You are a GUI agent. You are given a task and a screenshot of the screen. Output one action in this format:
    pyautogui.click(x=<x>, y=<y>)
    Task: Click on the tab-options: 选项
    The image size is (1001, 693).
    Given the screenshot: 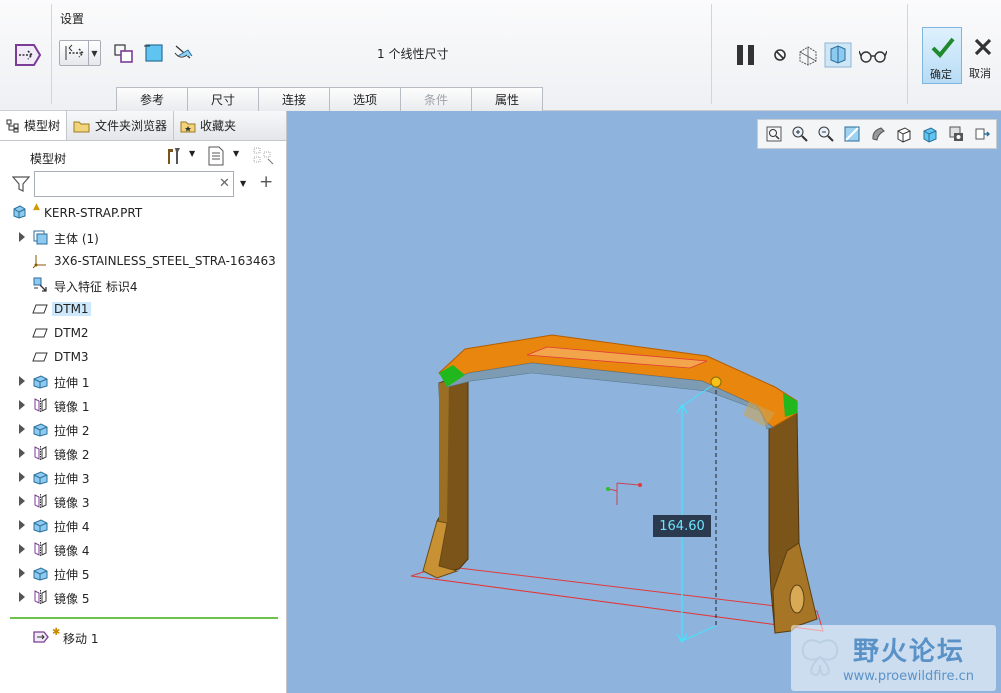 What is the action you would take?
    pyautogui.click(x=365, y=99)
    